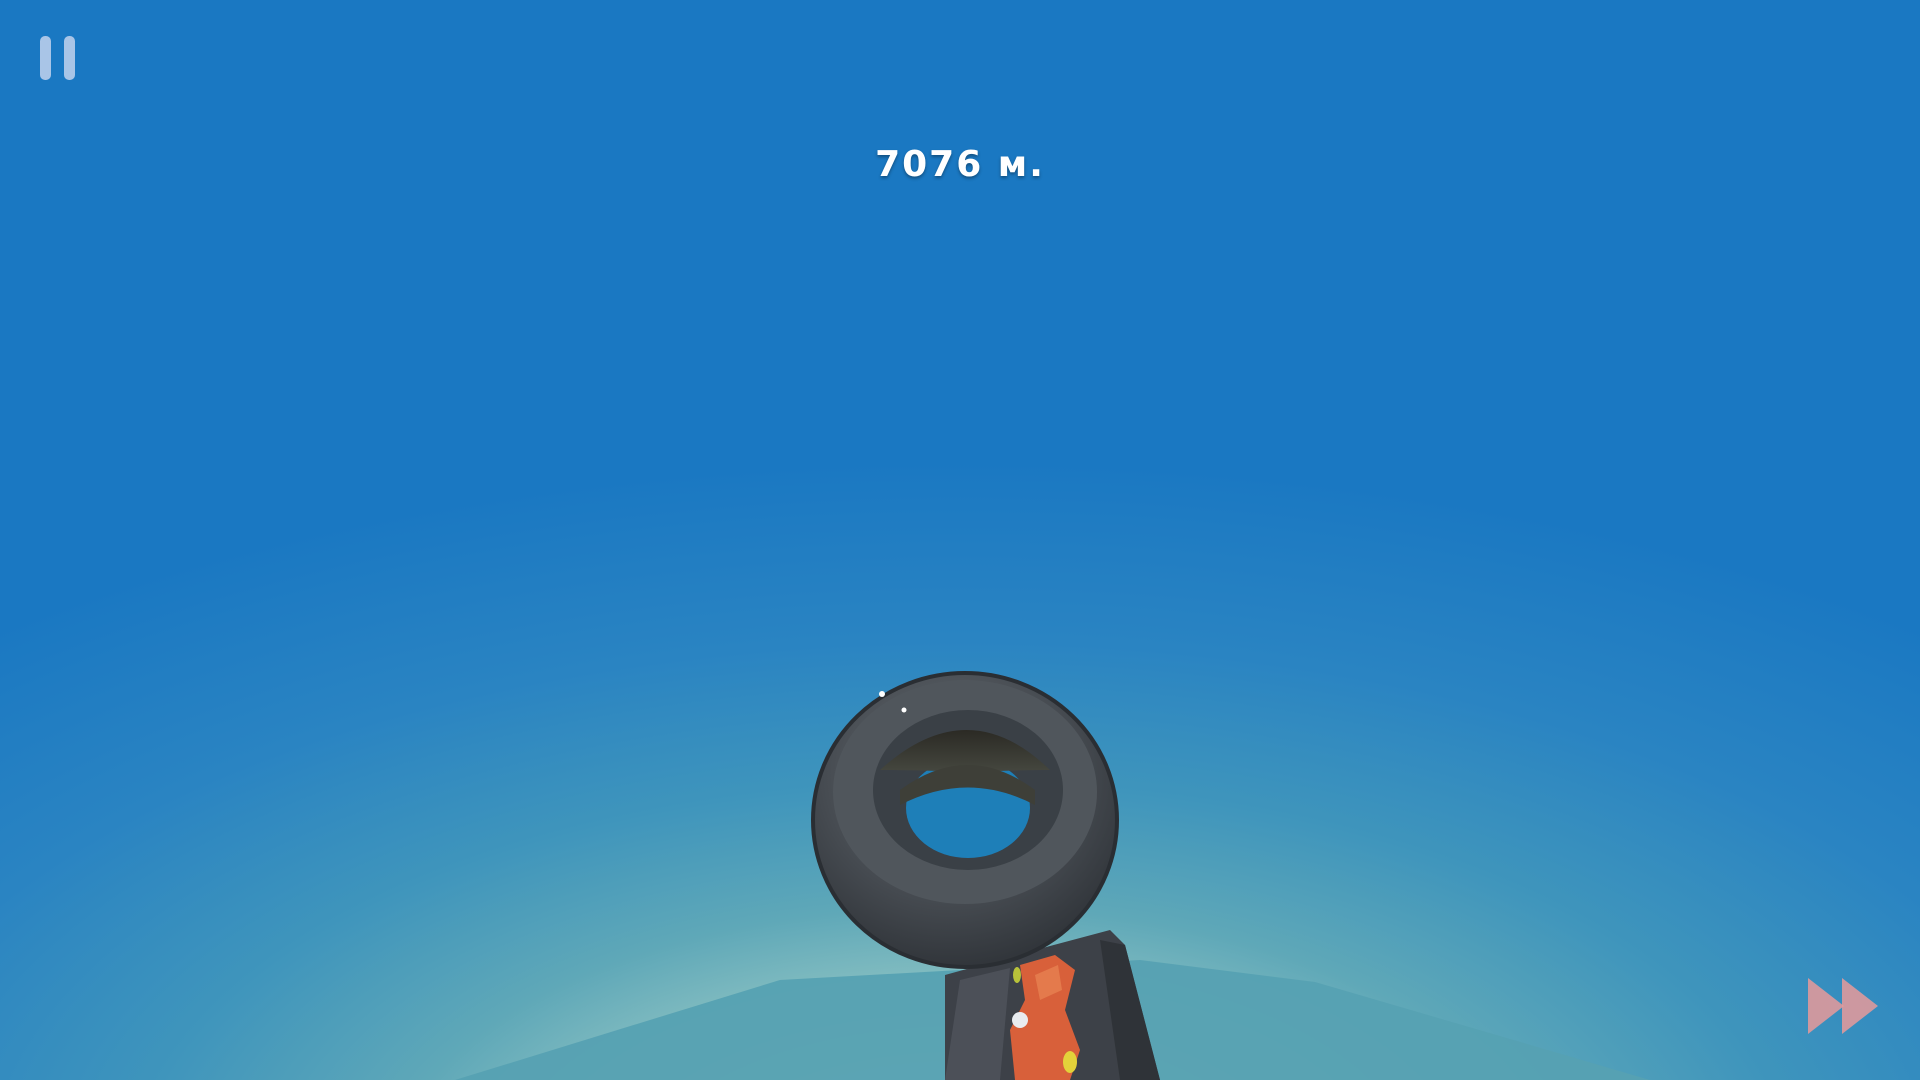  I want to click on pause-icon-bar, so click(69, 58).